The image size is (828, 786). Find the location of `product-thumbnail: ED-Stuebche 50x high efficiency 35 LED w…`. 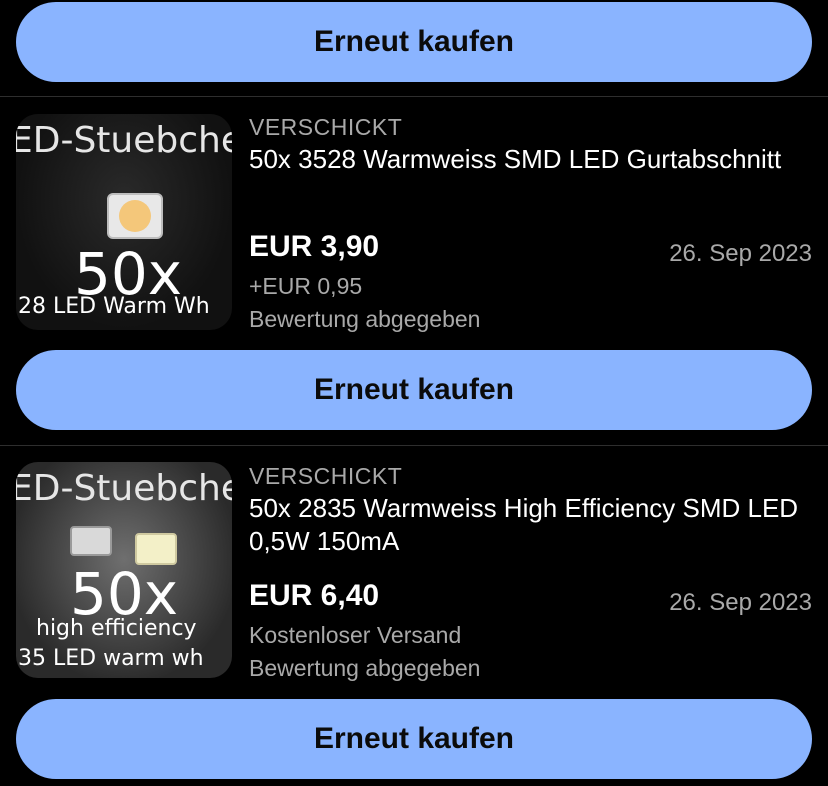

product-thumbnail: ED-Stuebche 50x high efficiency 35 LED w… is located at coordinates (124, 570).